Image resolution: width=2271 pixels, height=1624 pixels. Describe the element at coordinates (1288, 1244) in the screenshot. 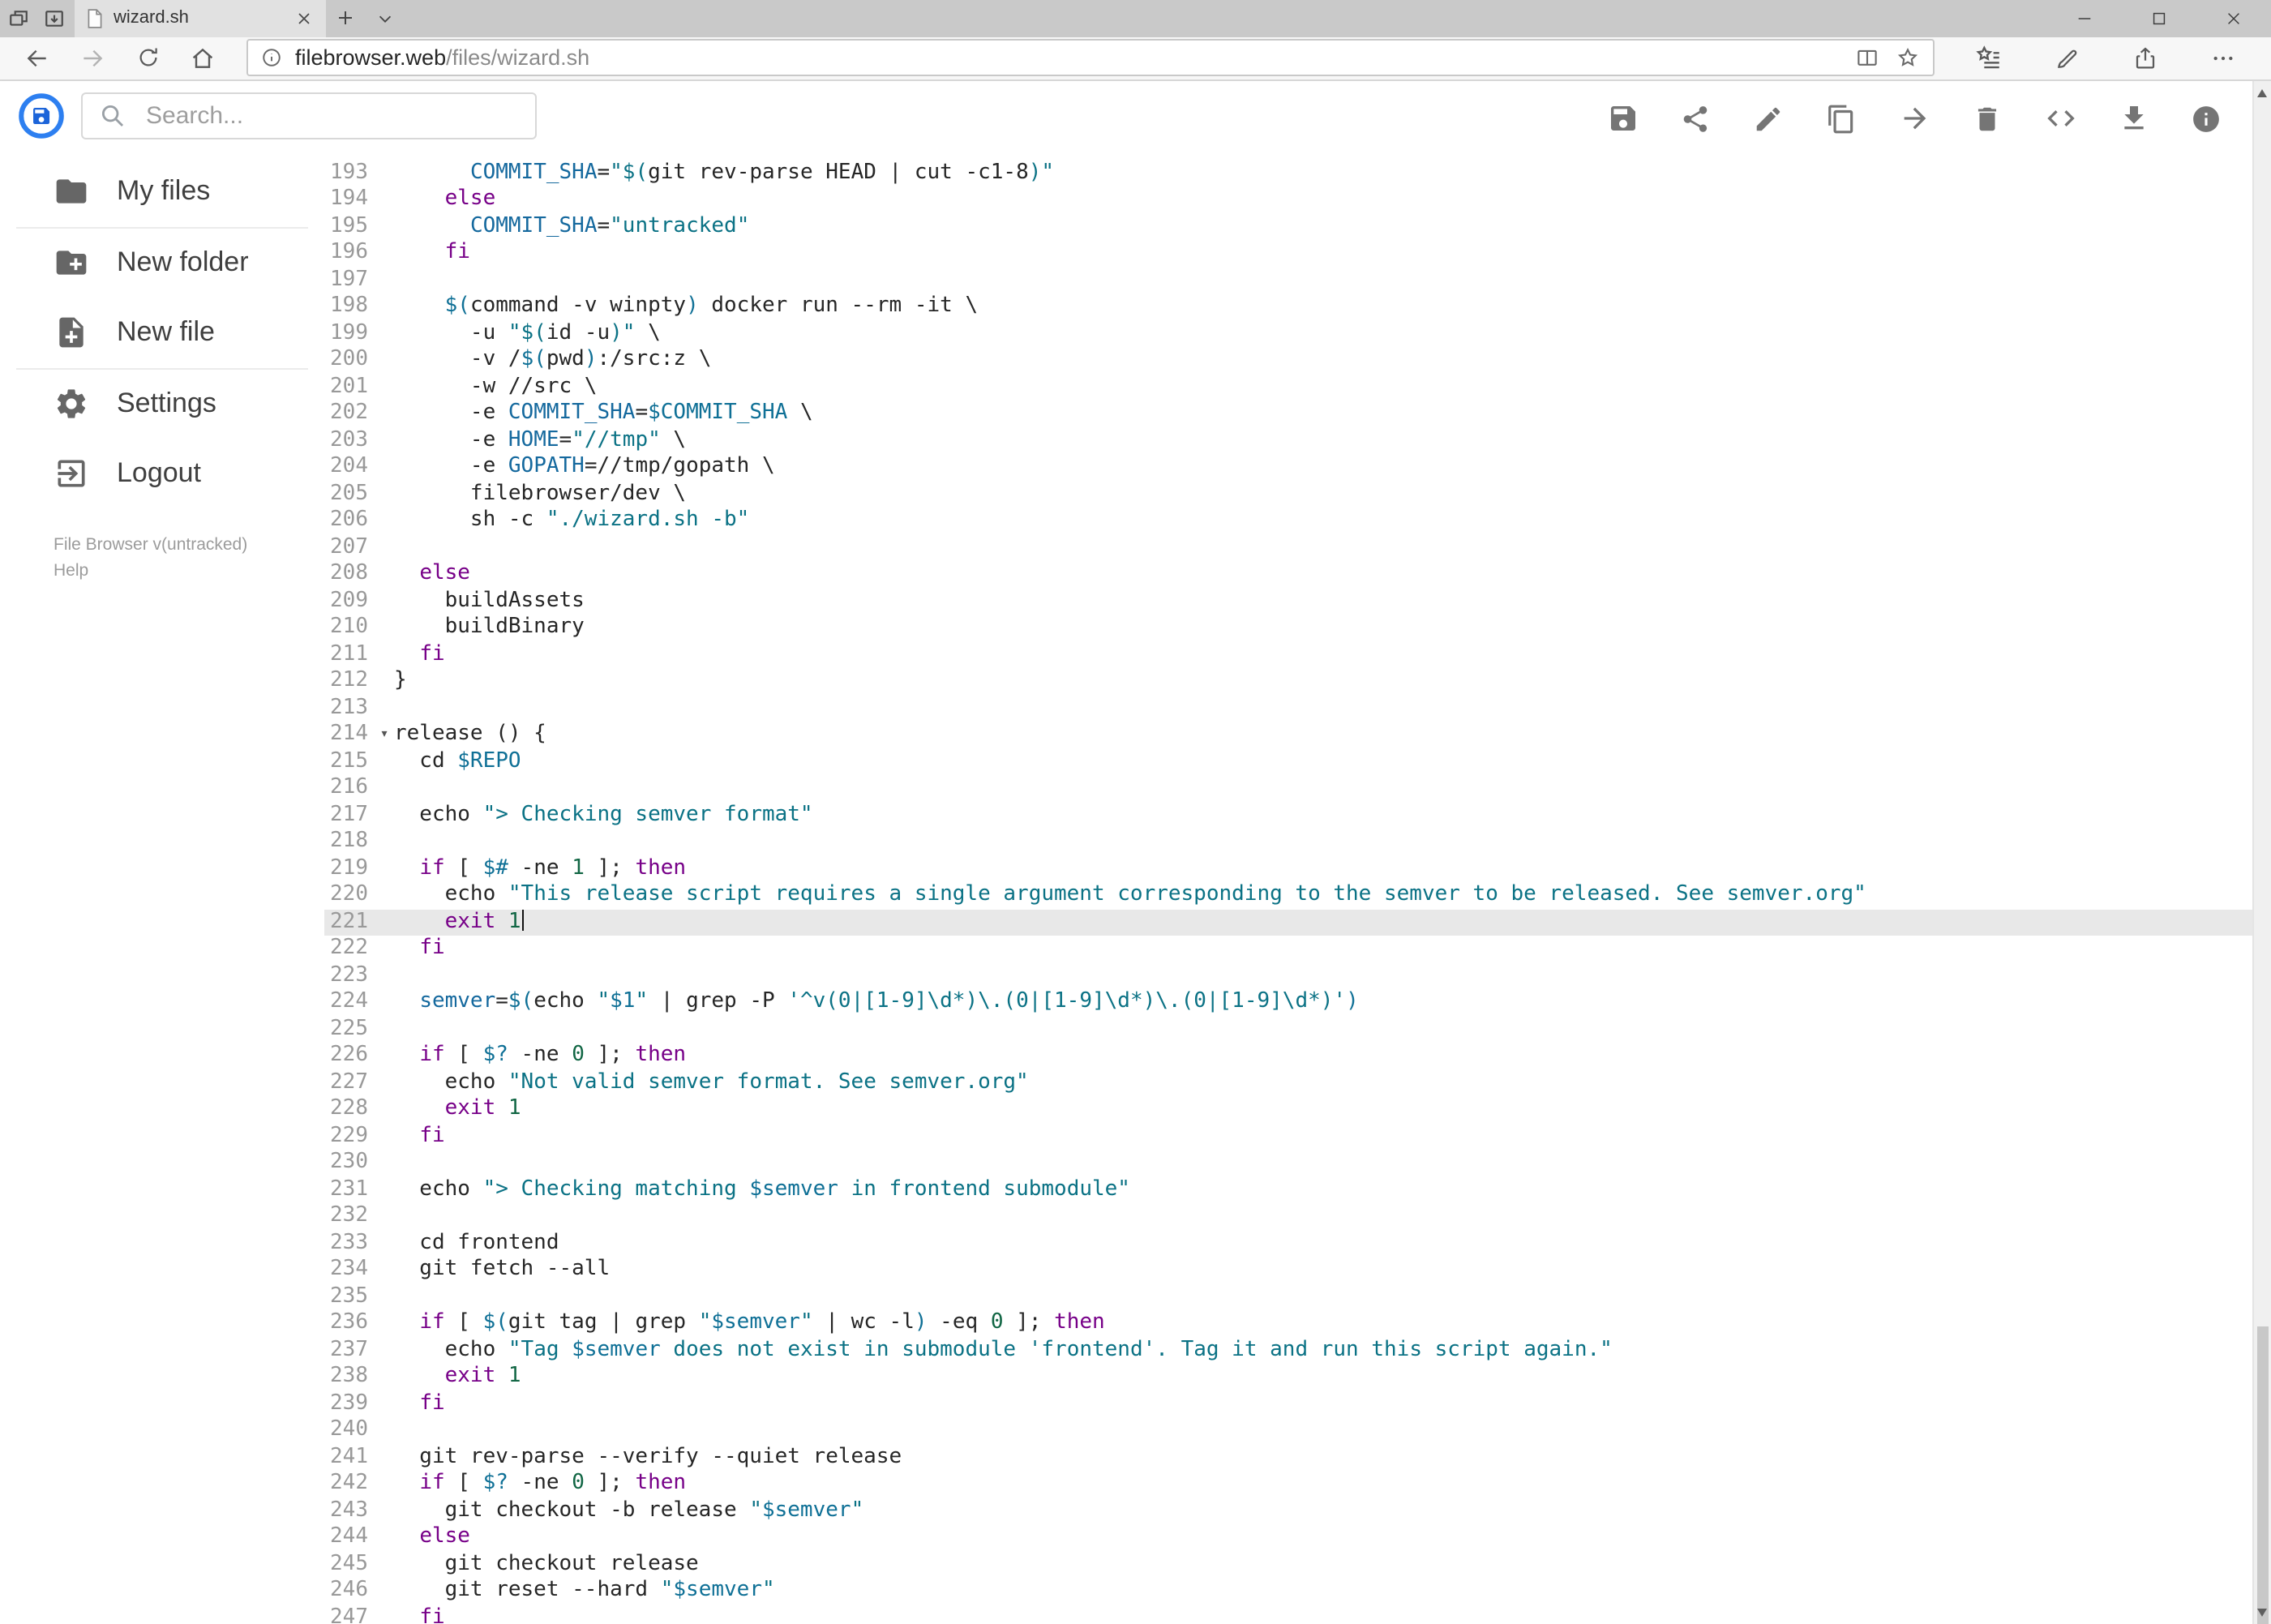

I see `code-line: 233 cd frontend` at that location.